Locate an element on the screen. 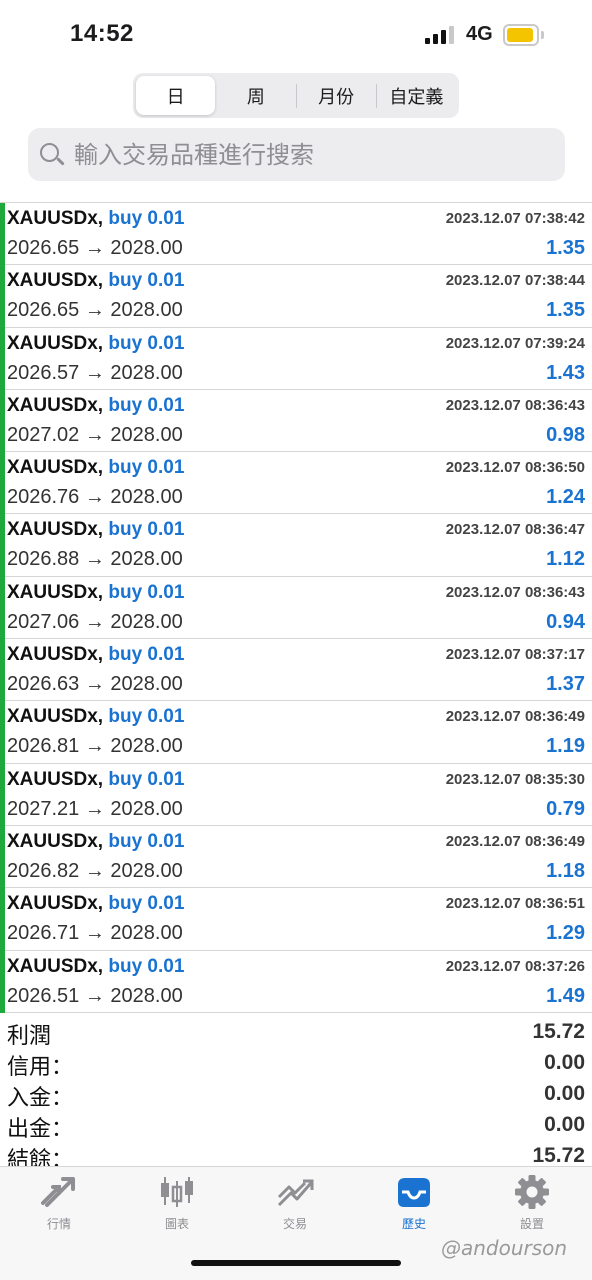  deal-profit: 0.98 is located at coordinates (565, 434).